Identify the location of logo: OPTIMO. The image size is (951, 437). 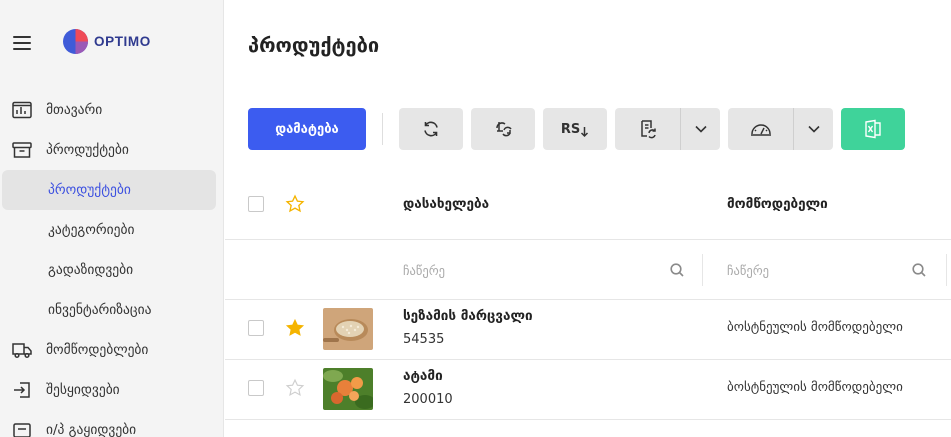
(107, 41).